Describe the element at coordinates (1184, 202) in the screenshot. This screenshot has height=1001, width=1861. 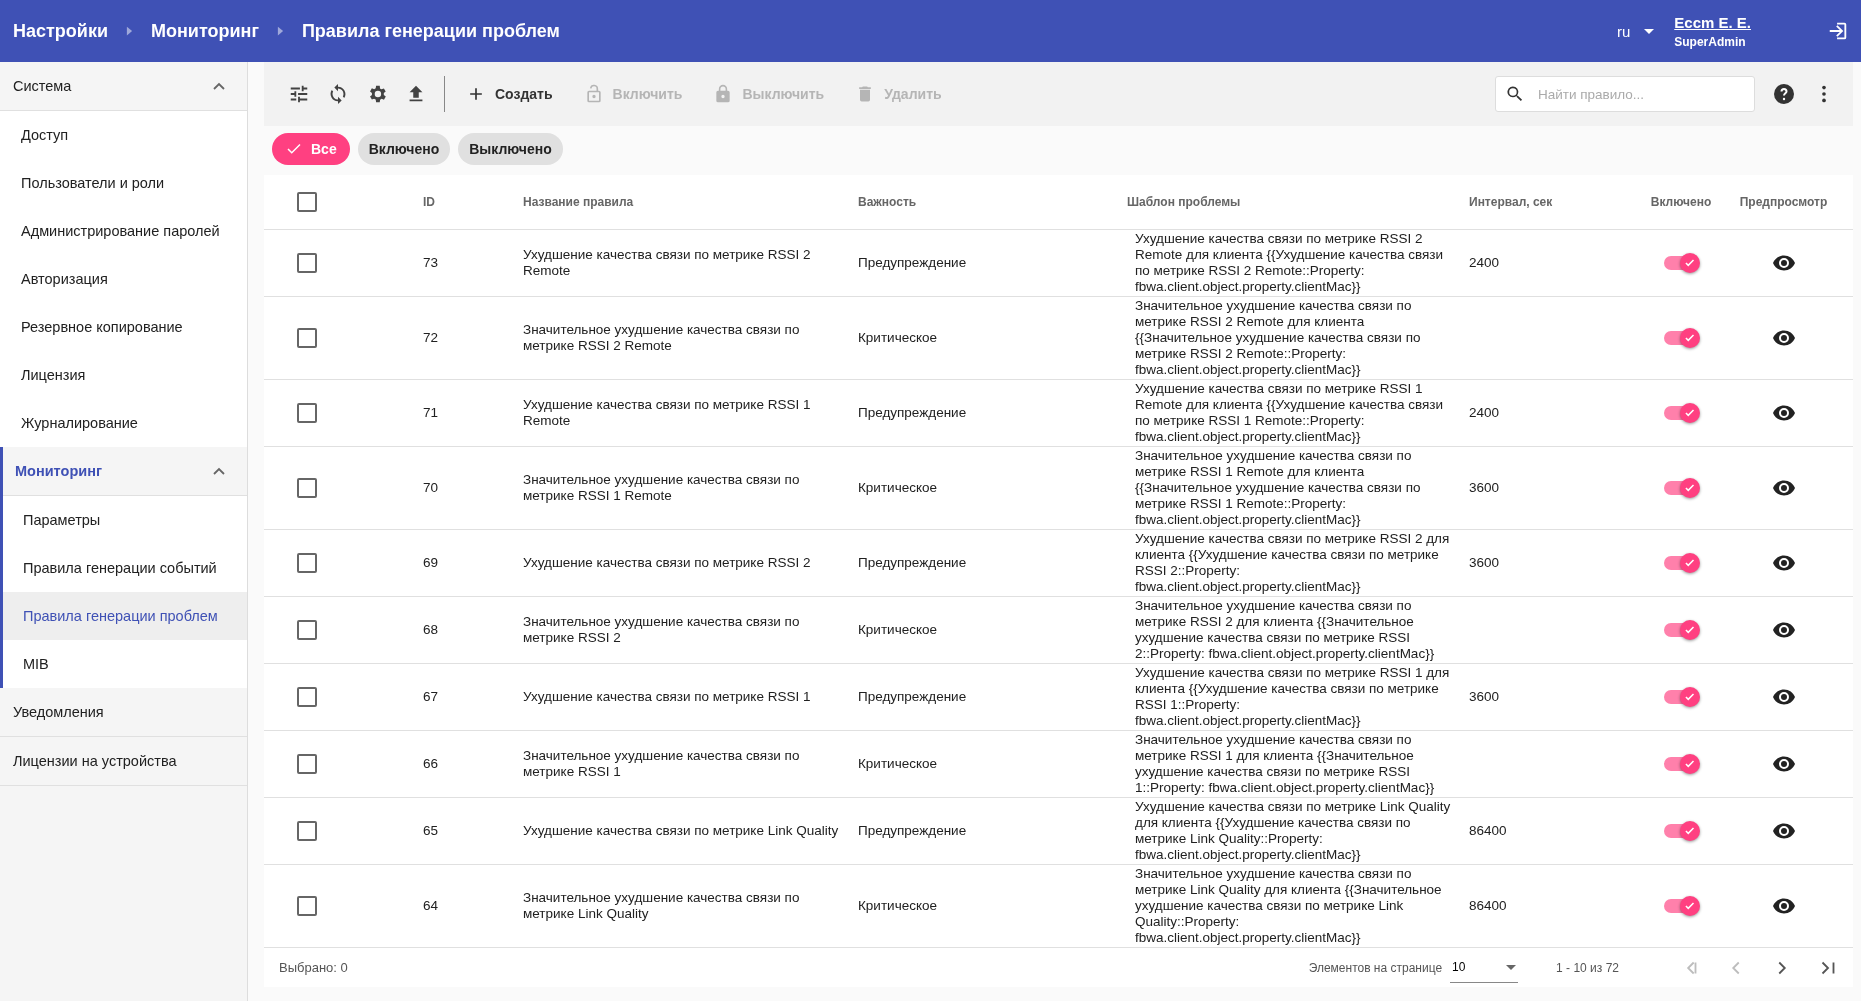
I see `column-header: Шаблон проблемы` at that location.